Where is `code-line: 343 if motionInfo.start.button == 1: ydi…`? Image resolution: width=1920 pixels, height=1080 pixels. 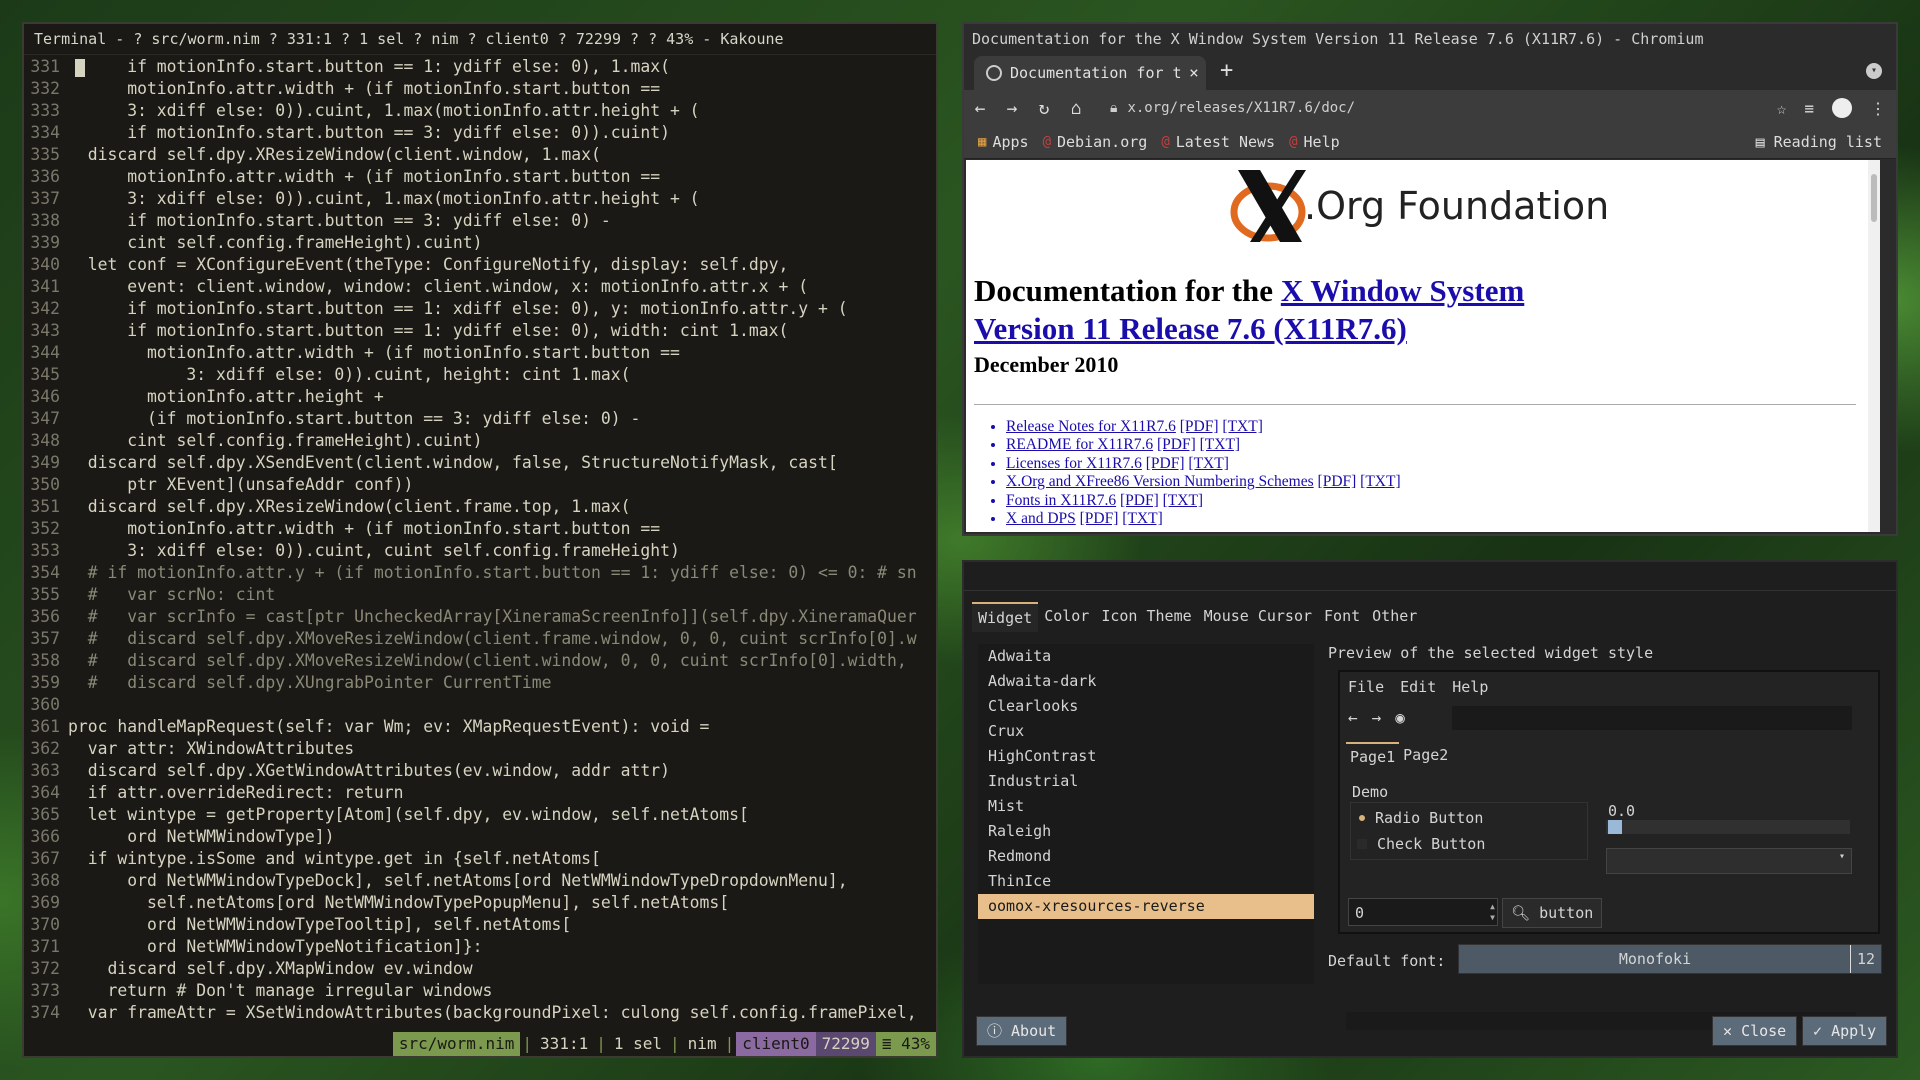 code-line: 343 if motionInfo.start.button == 1: ydi… is located at coordinates (480, 331).